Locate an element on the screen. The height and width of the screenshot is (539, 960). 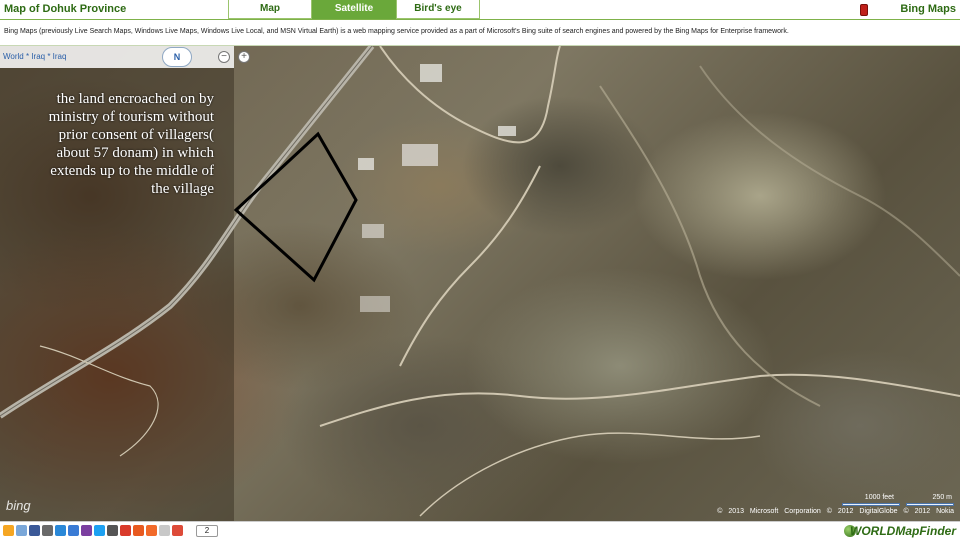
ridge-line is located at coordinates (710, 246).